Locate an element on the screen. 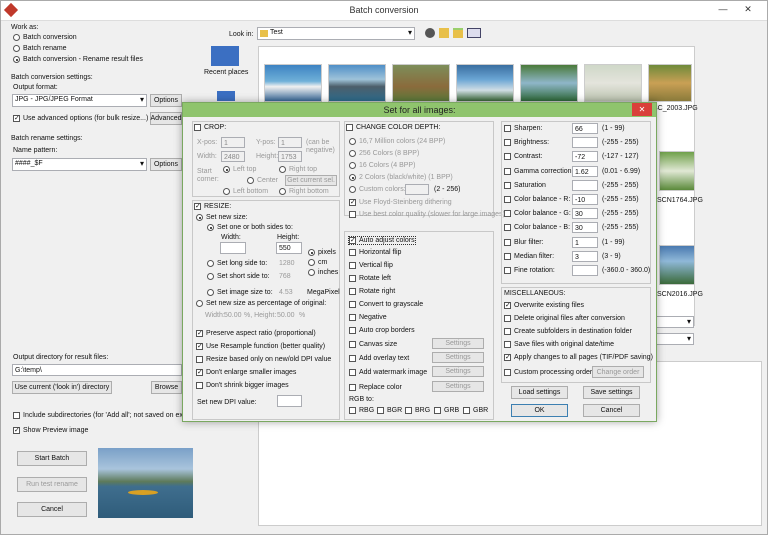  radio-set-sides: Set one or both sides to: is located at coordinates (250, 227).